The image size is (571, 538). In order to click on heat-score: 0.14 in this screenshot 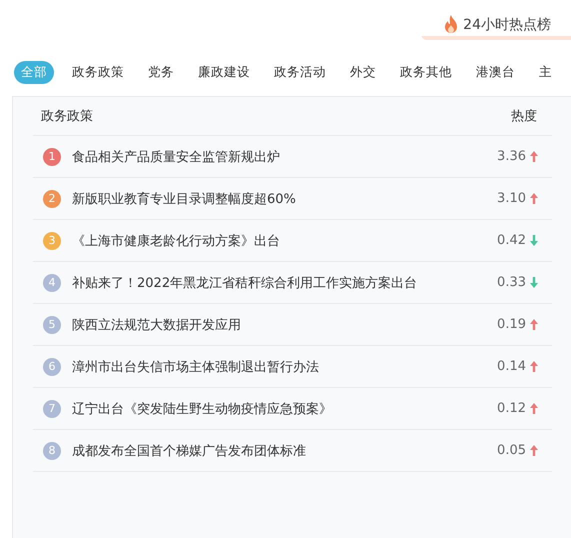, I will do `click(511, 366)`.